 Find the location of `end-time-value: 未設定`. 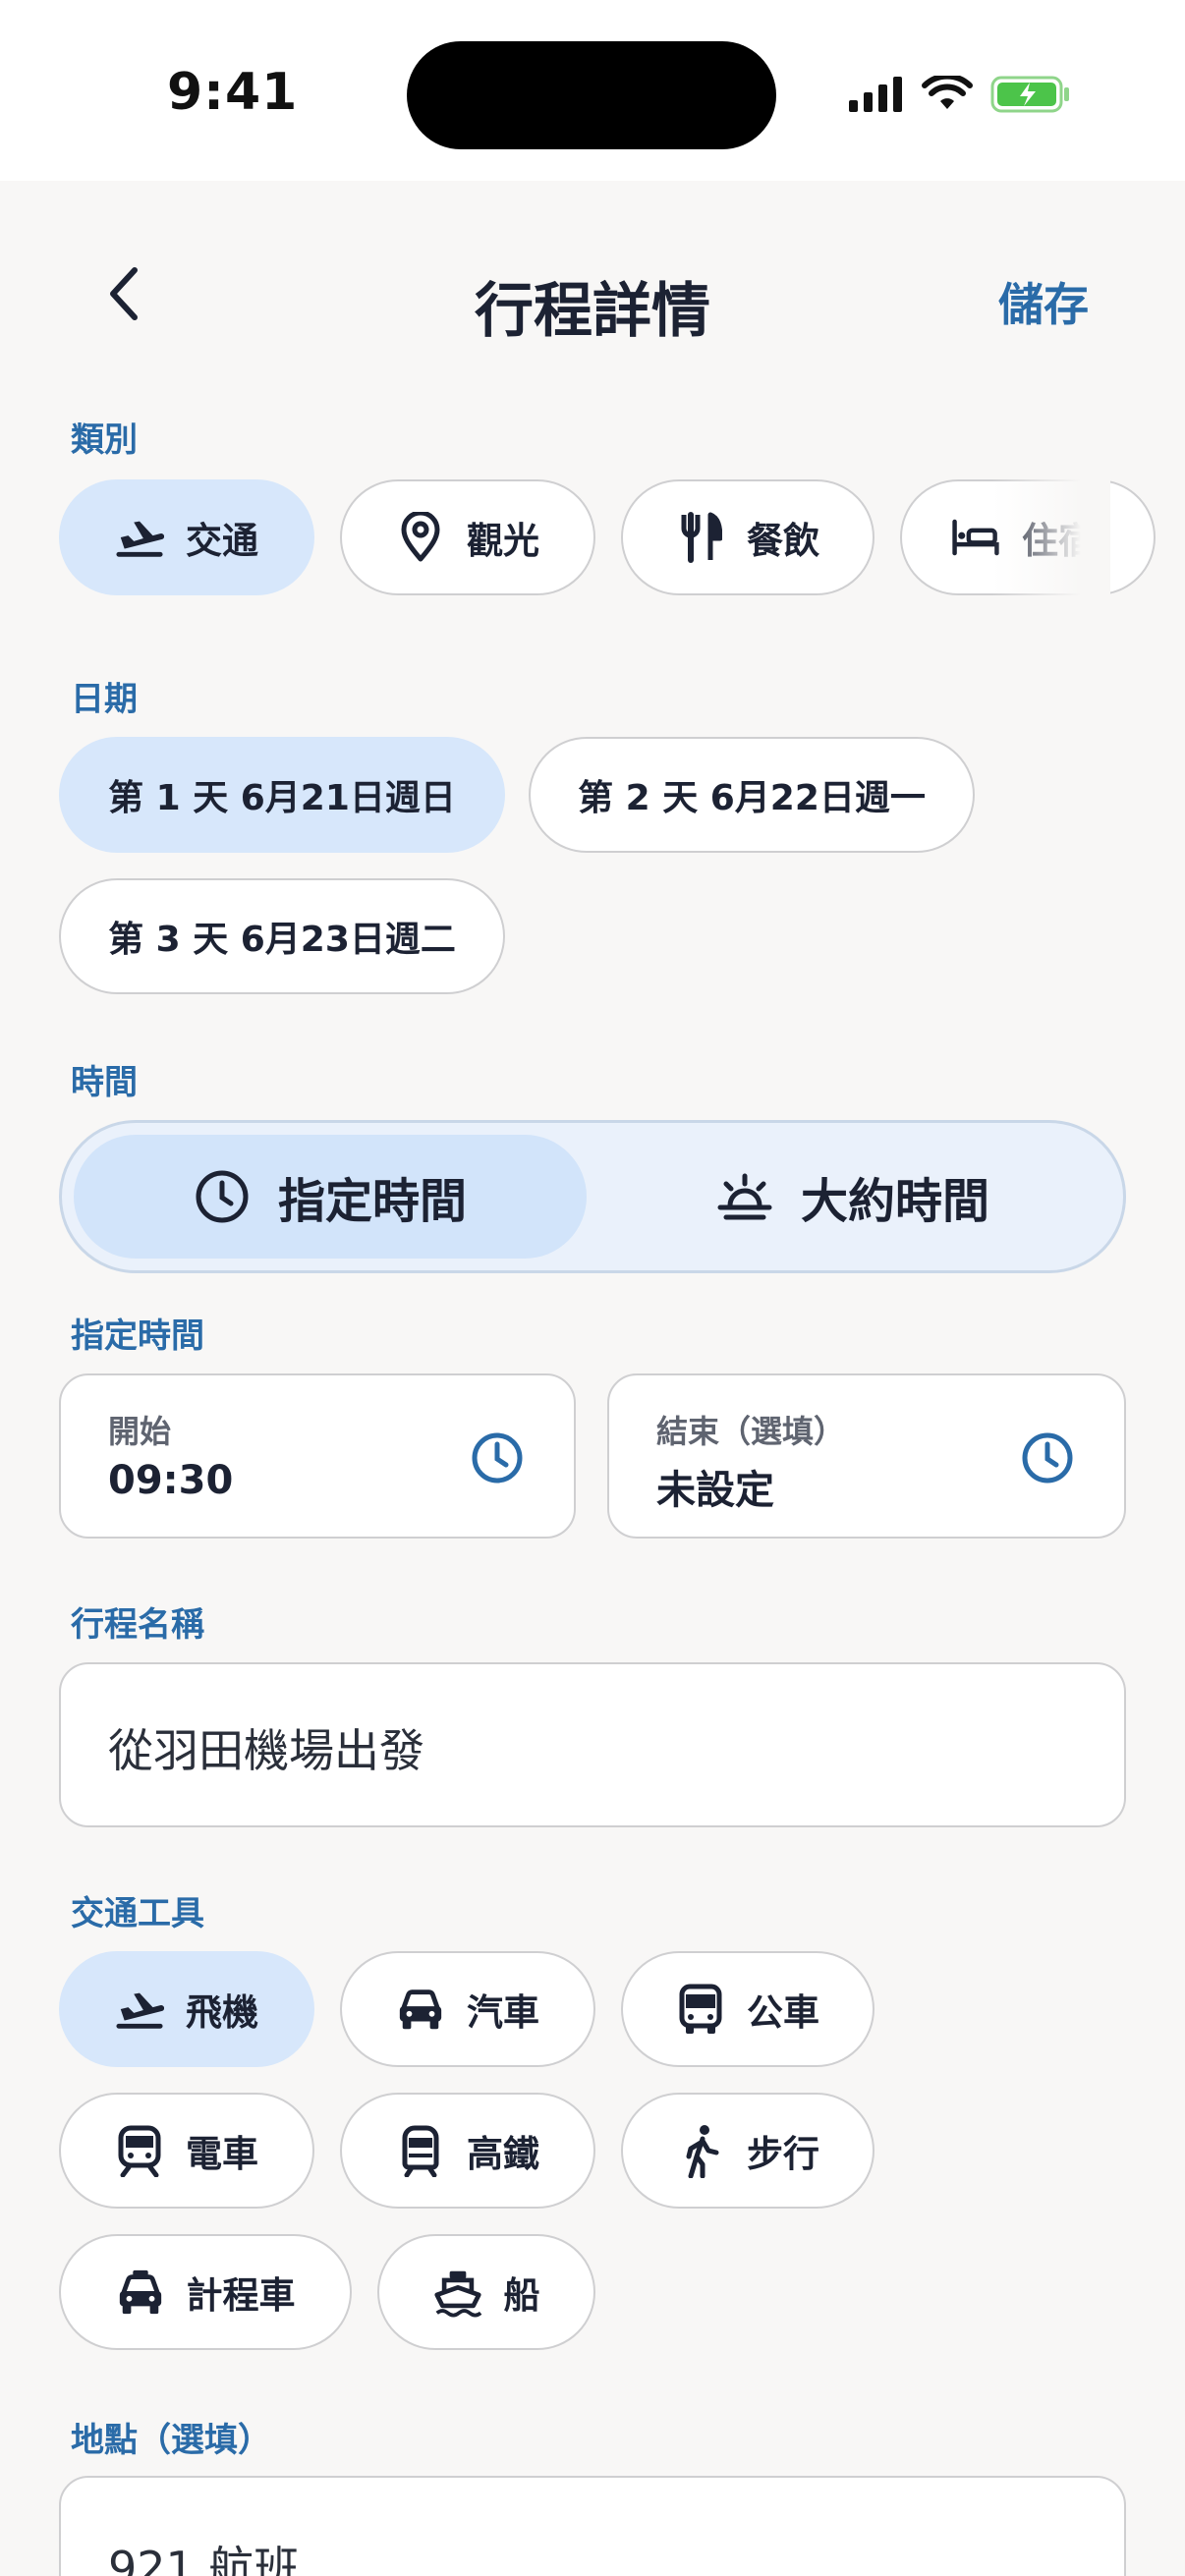

end-time-value: 未設定 is located at coordinates (715, 1490).